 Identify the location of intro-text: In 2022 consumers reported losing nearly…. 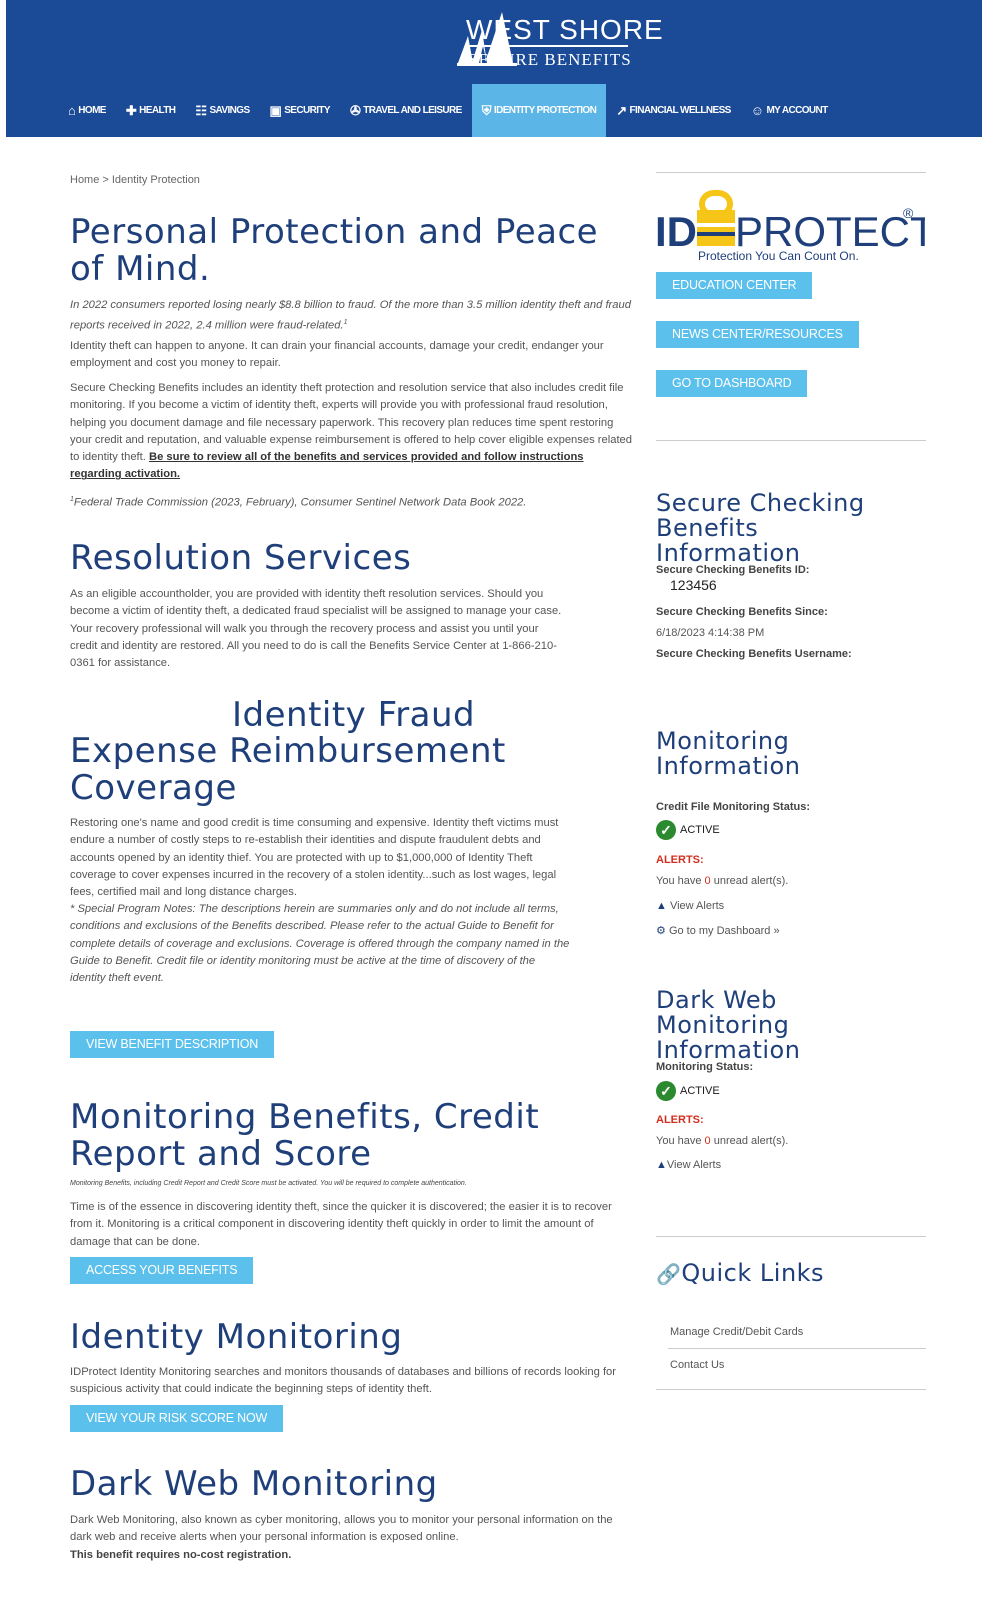
(351, 316).